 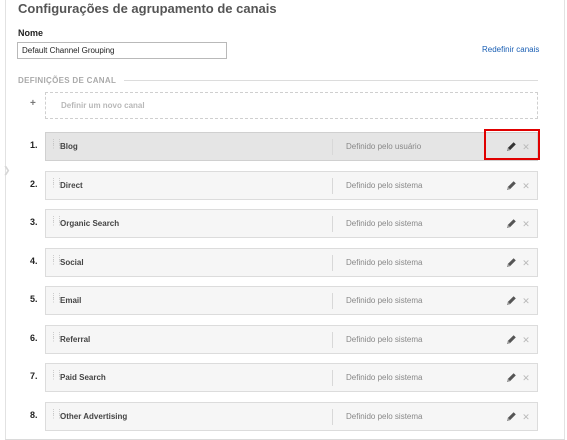 I want to click on chevron-right-icon: ❯, so click(x=7, y=170).